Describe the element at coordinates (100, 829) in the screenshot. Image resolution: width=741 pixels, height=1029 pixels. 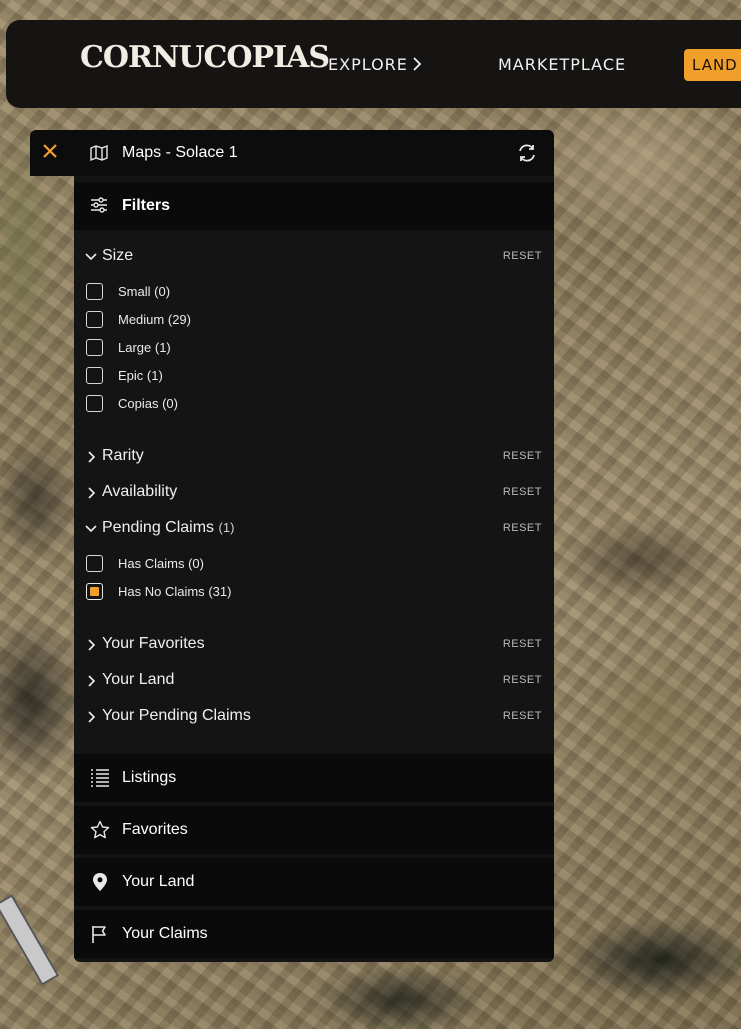
I see `star-icon` at that location.